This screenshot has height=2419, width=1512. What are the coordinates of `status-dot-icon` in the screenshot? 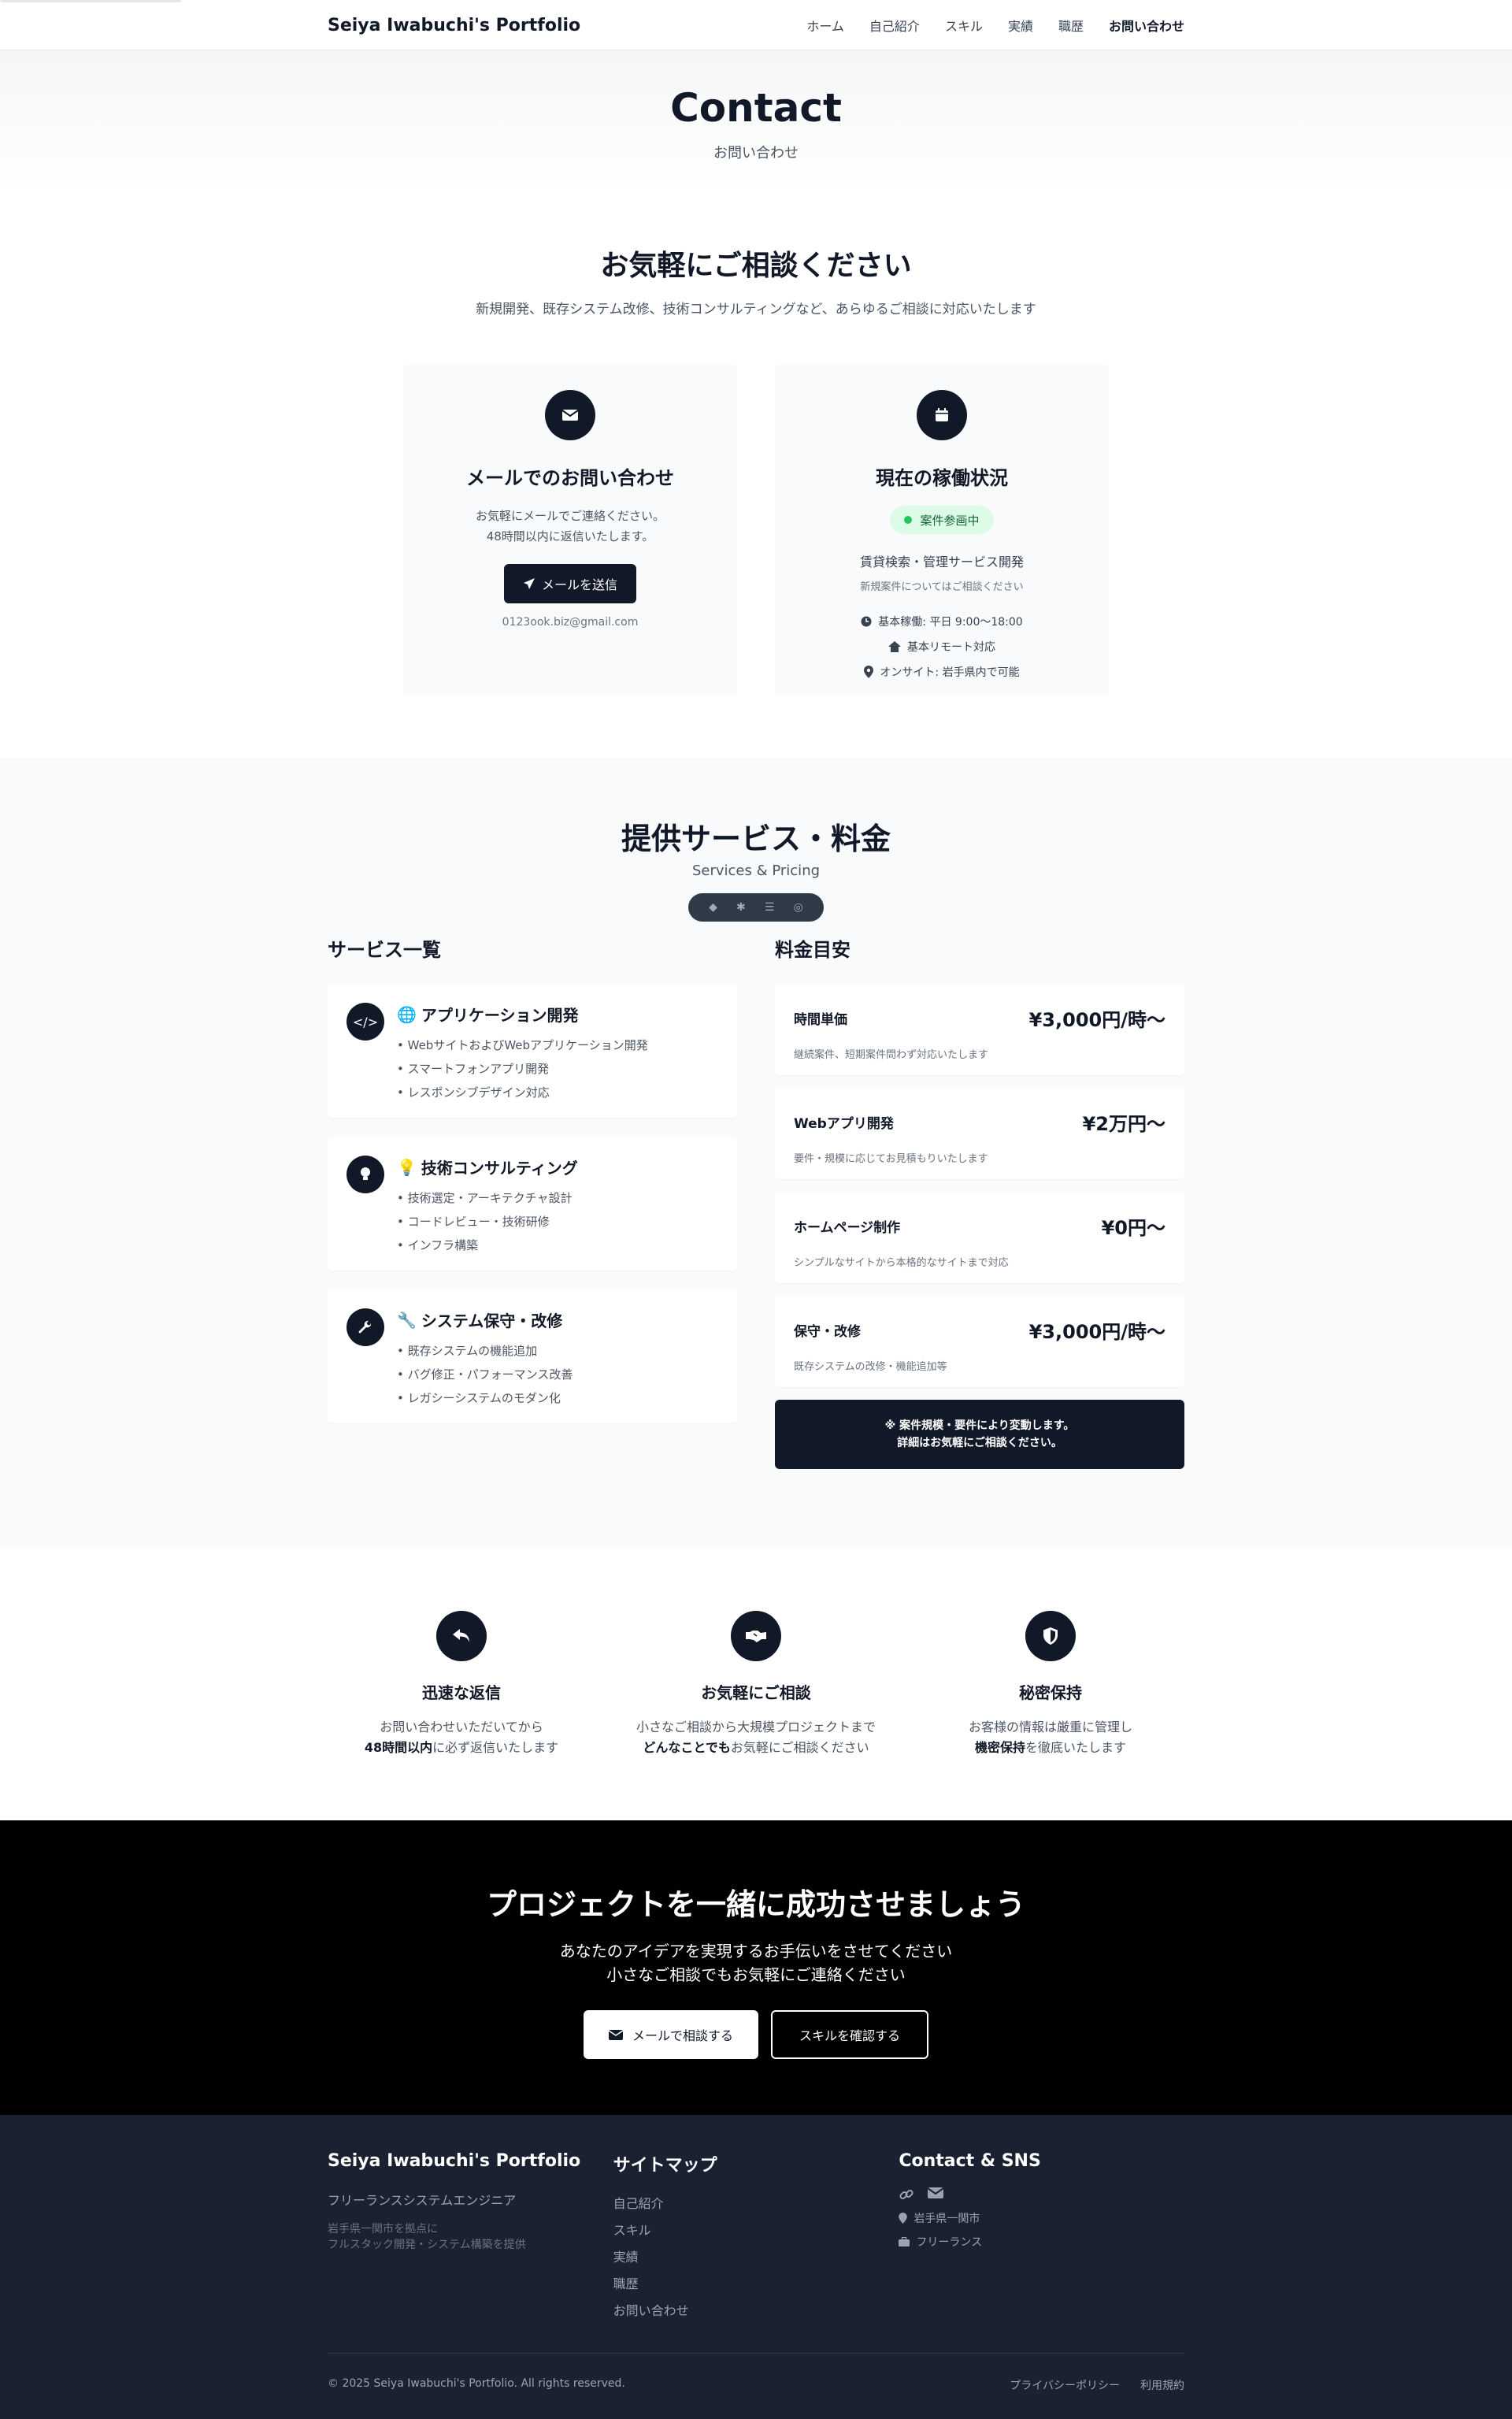 It's located at (908, 520).